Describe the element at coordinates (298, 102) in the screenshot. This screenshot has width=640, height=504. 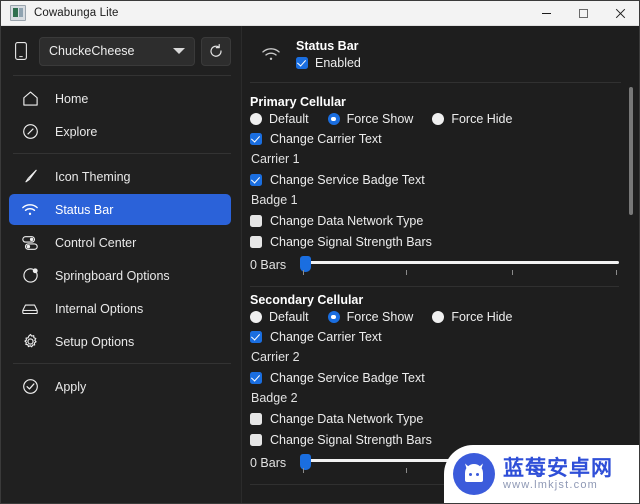
I see `section-title: Primary Cellular` at that location.